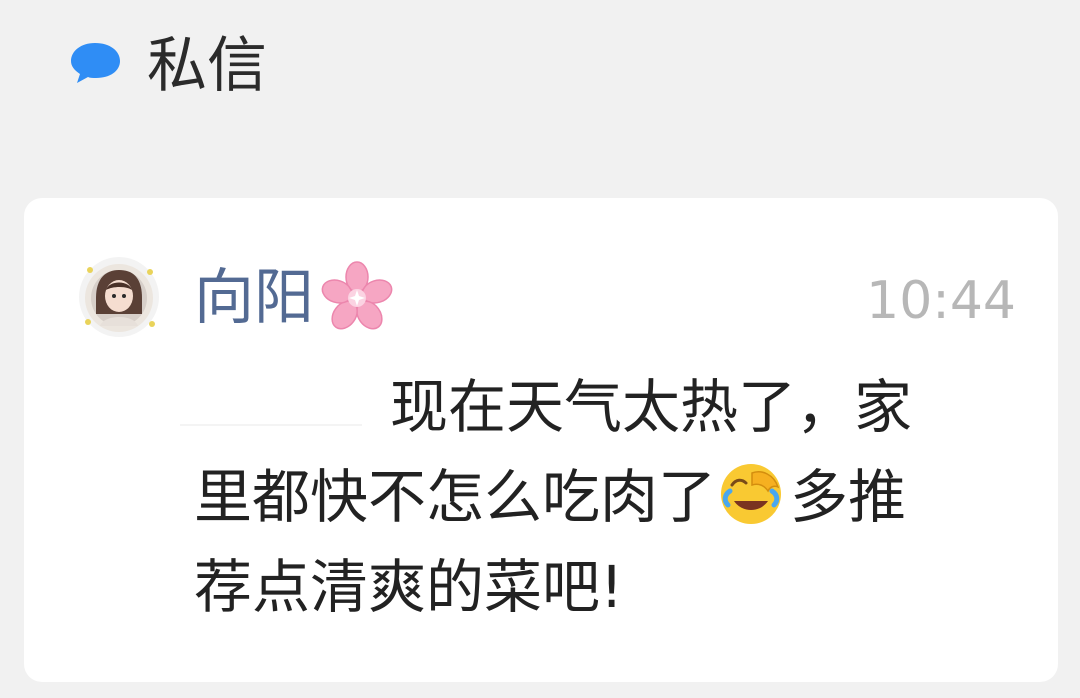  What do you see at coordinates (751, 494) in the screenshot?
I see `face-palm-laughing-icon` at bounding box center [751, 494].